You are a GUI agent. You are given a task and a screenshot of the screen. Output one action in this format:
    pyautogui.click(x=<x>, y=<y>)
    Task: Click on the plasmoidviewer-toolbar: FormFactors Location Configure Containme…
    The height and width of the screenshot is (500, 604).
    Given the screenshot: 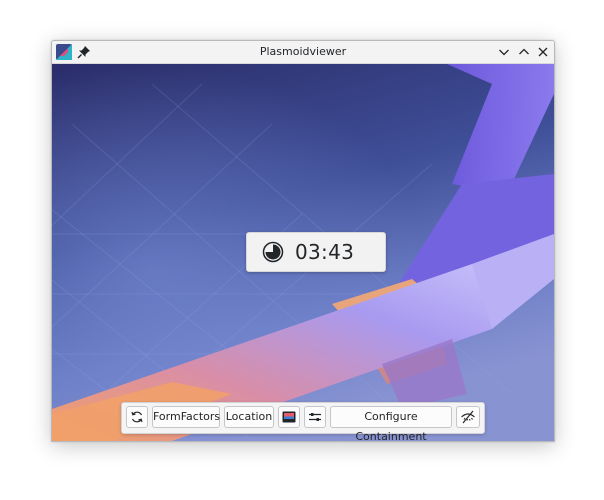 What is the action you would take?
    pyautogui.click(x=303, y=421)
    